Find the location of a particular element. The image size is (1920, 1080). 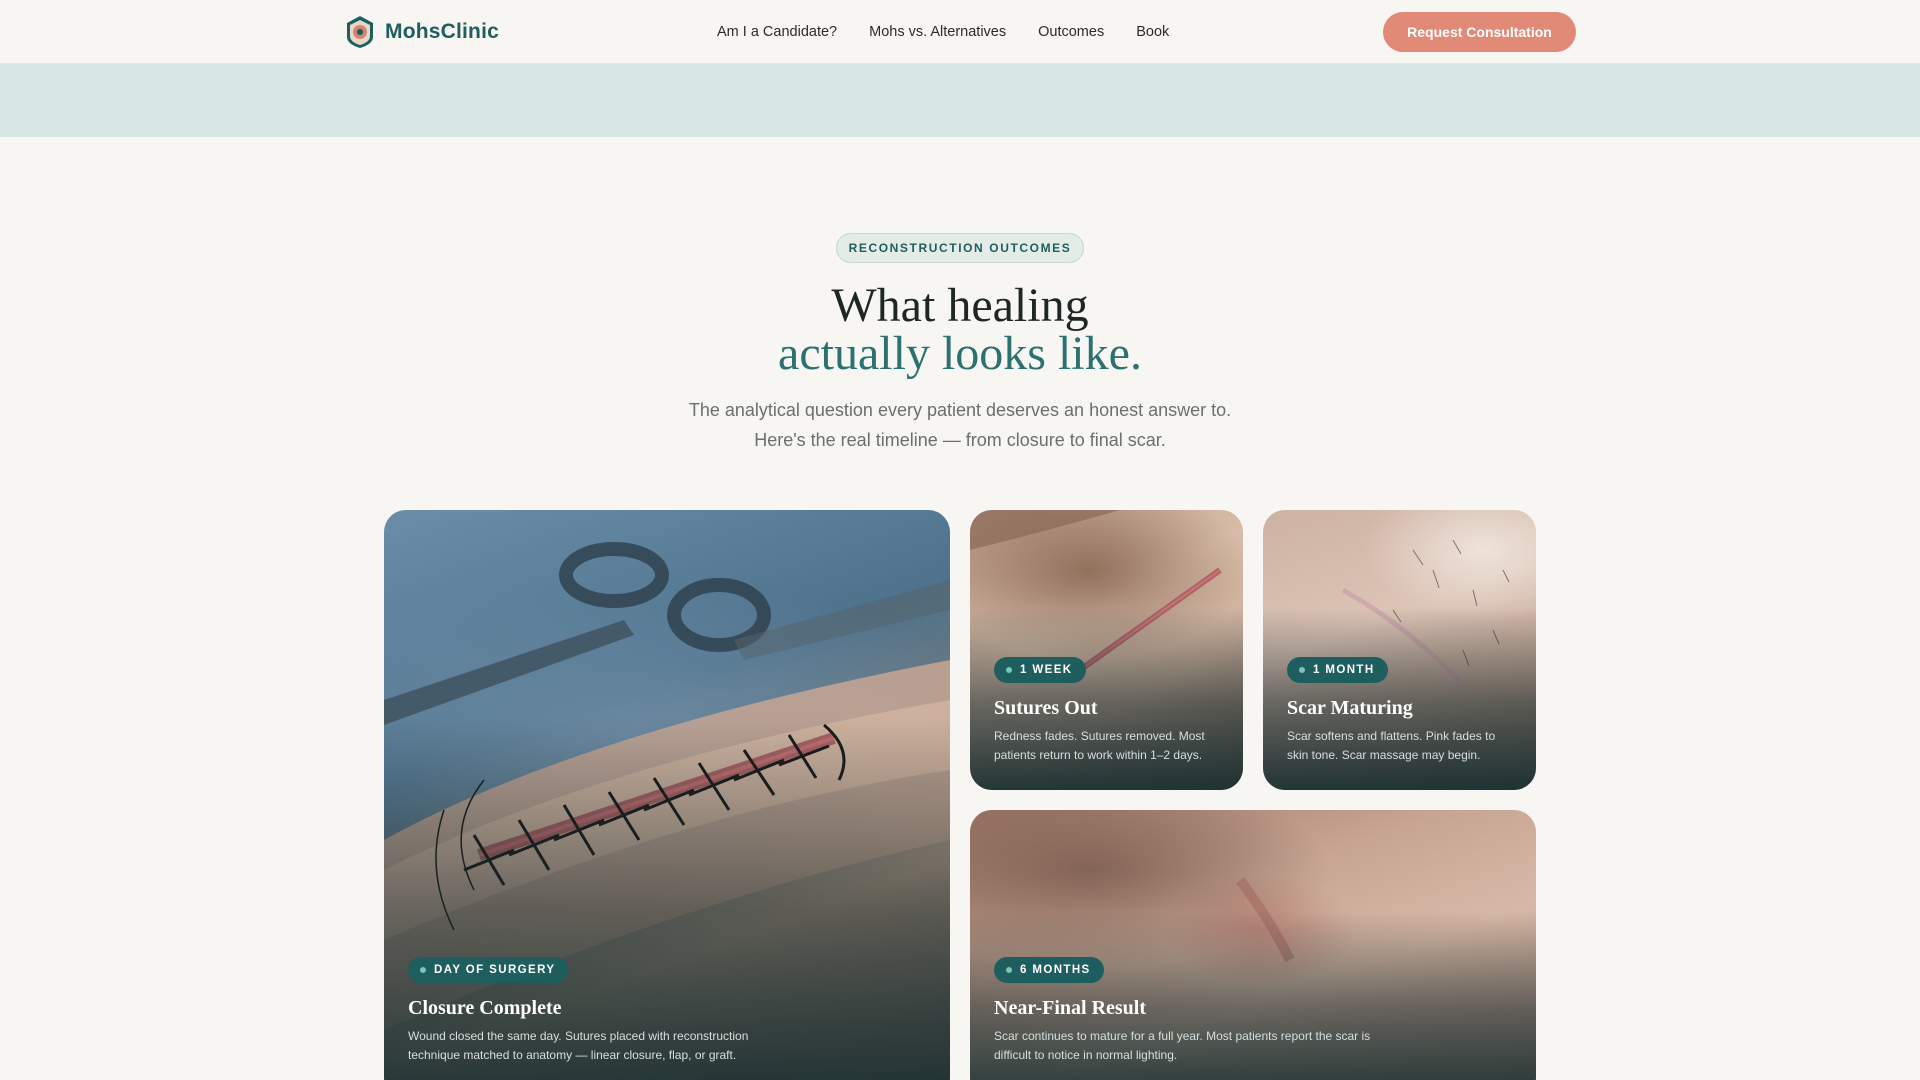

timeline-badge: DAY OF SURGERY is located at coordinates (488, 970).